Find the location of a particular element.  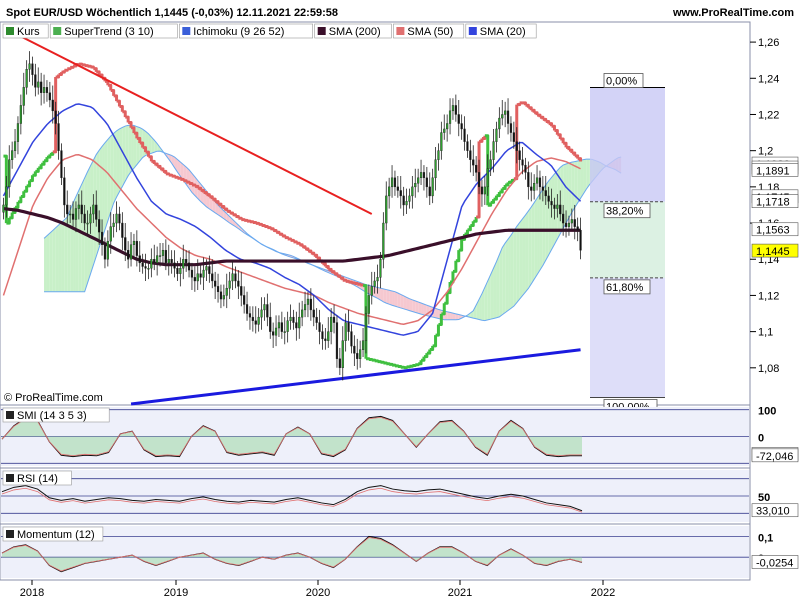

legend-item-label: SMA (200) is located at coordinates (355, 32).